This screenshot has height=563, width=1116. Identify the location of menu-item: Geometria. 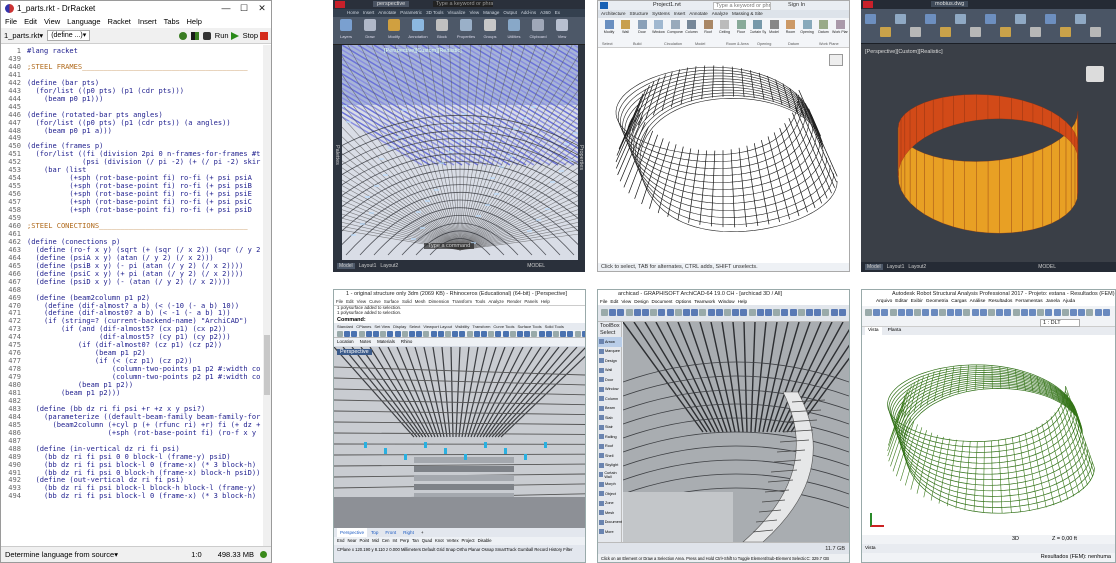
(937, 302).